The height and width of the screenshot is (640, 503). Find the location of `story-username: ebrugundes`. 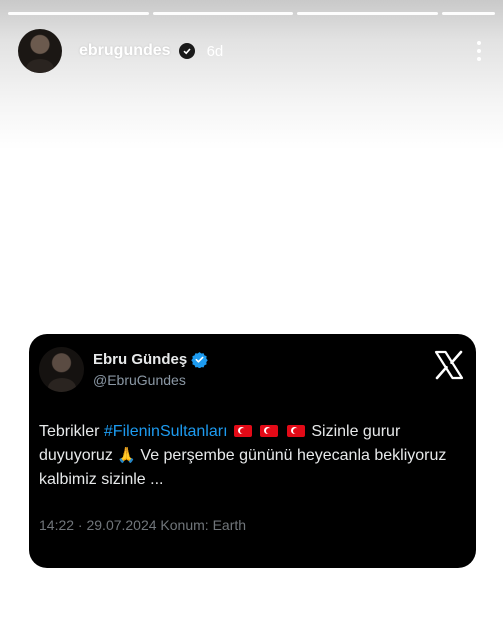

story-username: ebrugundes is located at coordinates (125, 51).